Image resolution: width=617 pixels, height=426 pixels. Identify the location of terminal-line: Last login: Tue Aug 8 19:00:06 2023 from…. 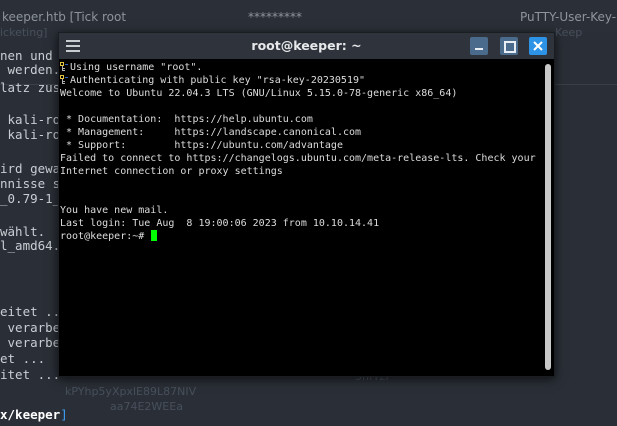
(301, 223).